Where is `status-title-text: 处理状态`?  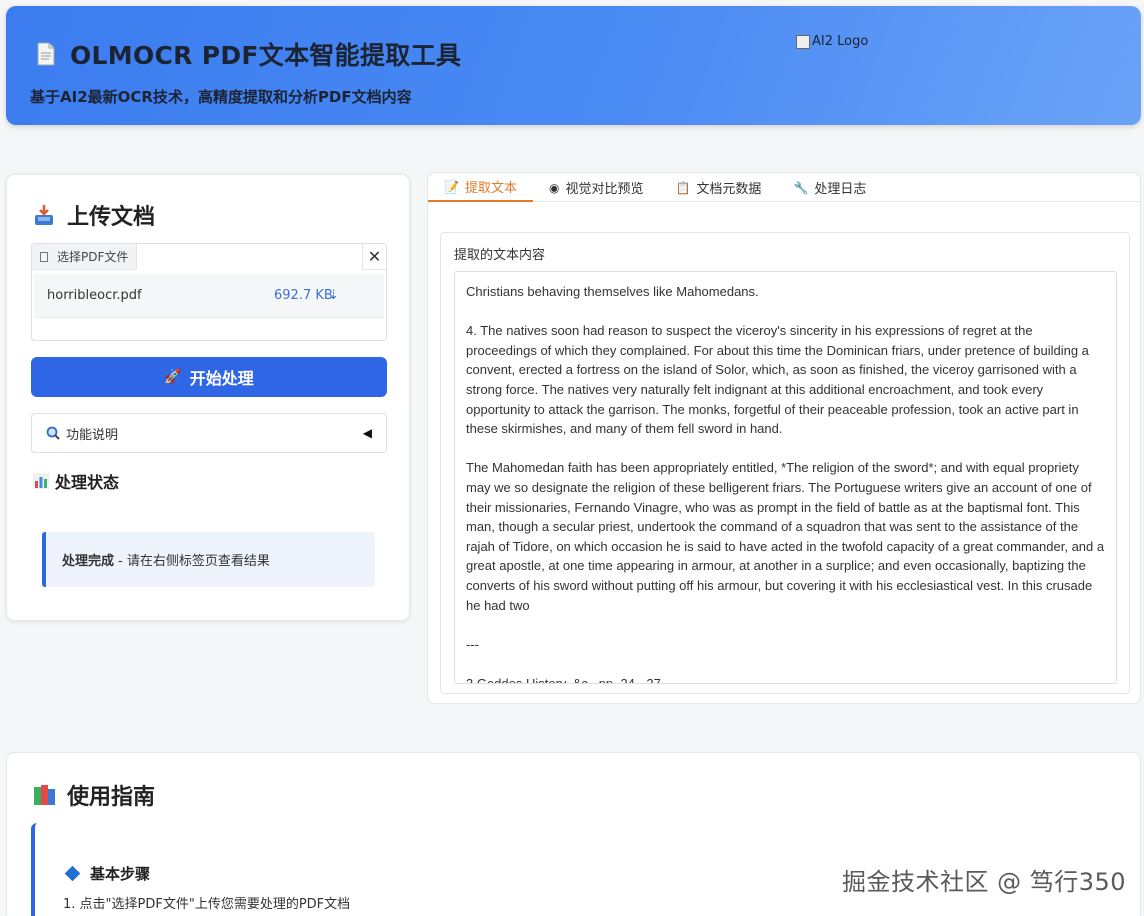 status-title-text: 处理状态 is located at coordinates (87, 482).